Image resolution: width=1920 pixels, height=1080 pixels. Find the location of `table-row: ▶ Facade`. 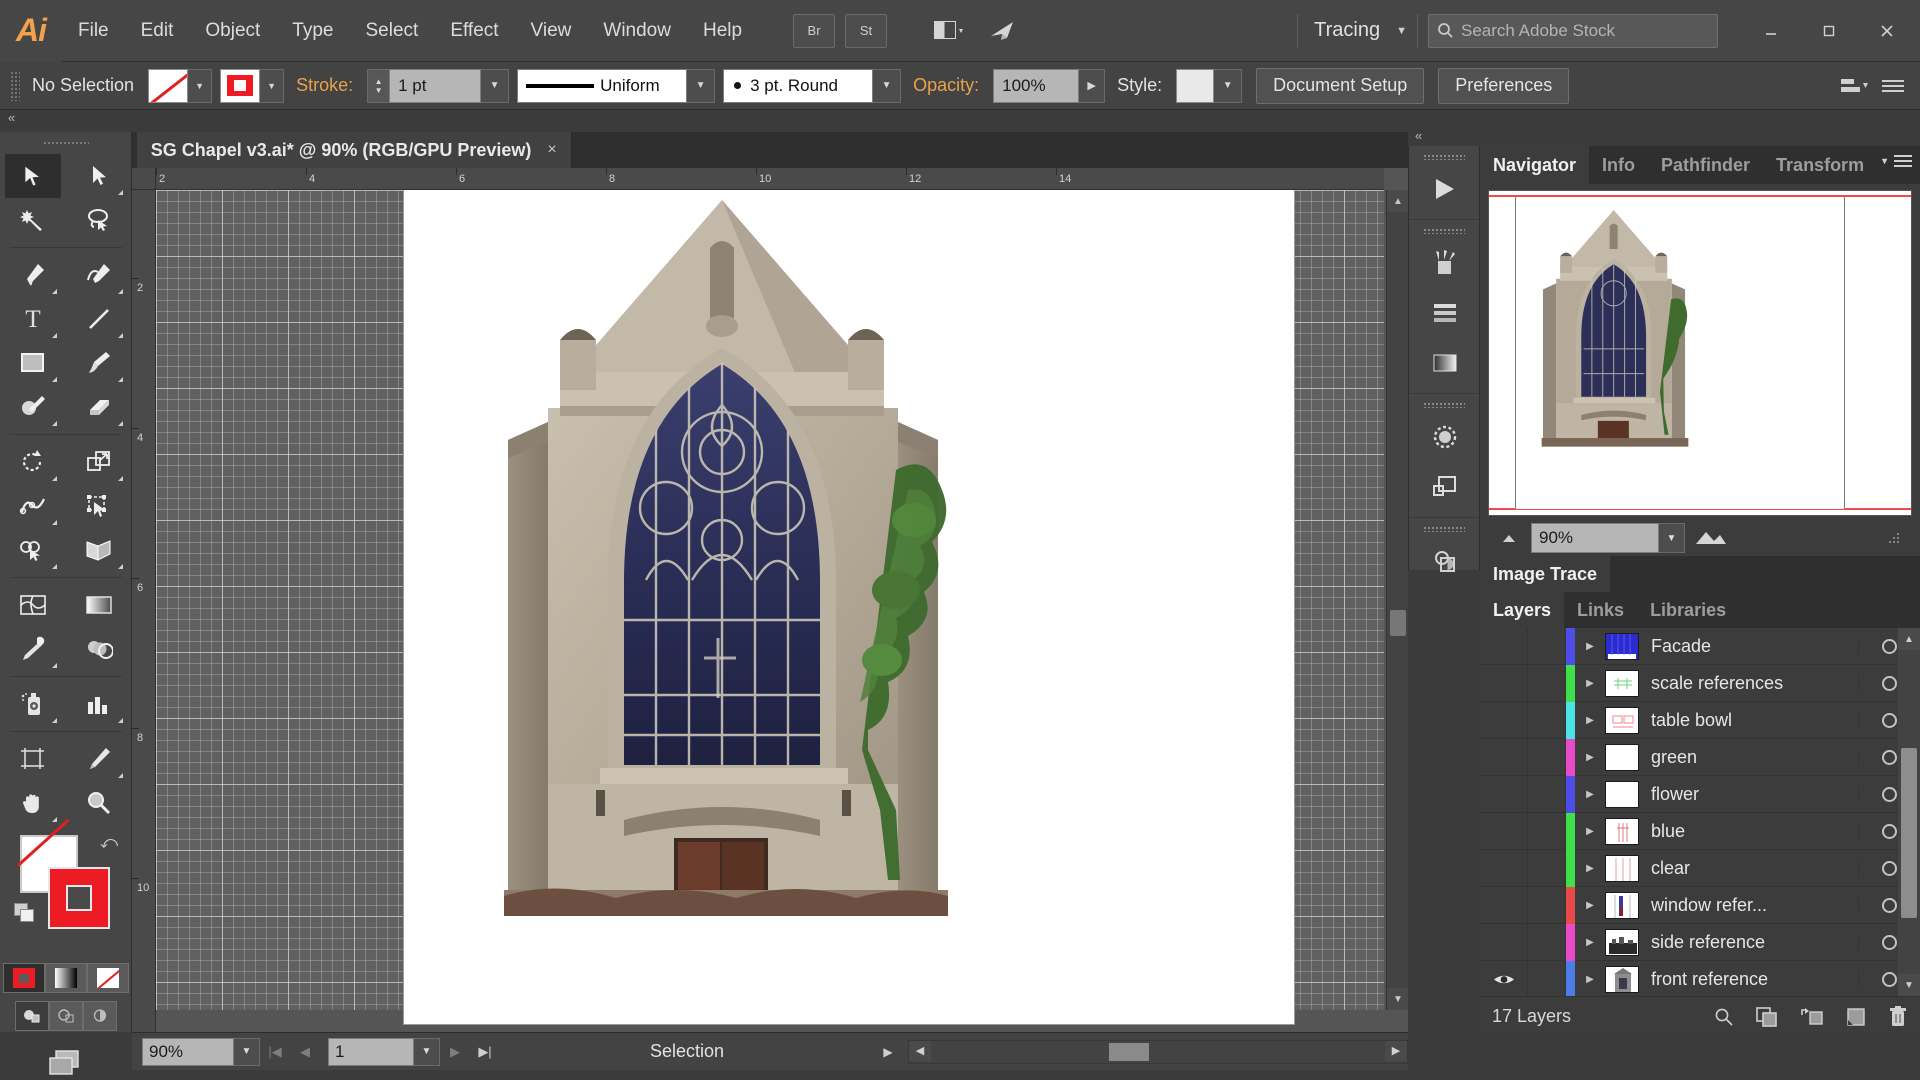

table-row: ▶ Facade is located at coordinates (1700, 646).